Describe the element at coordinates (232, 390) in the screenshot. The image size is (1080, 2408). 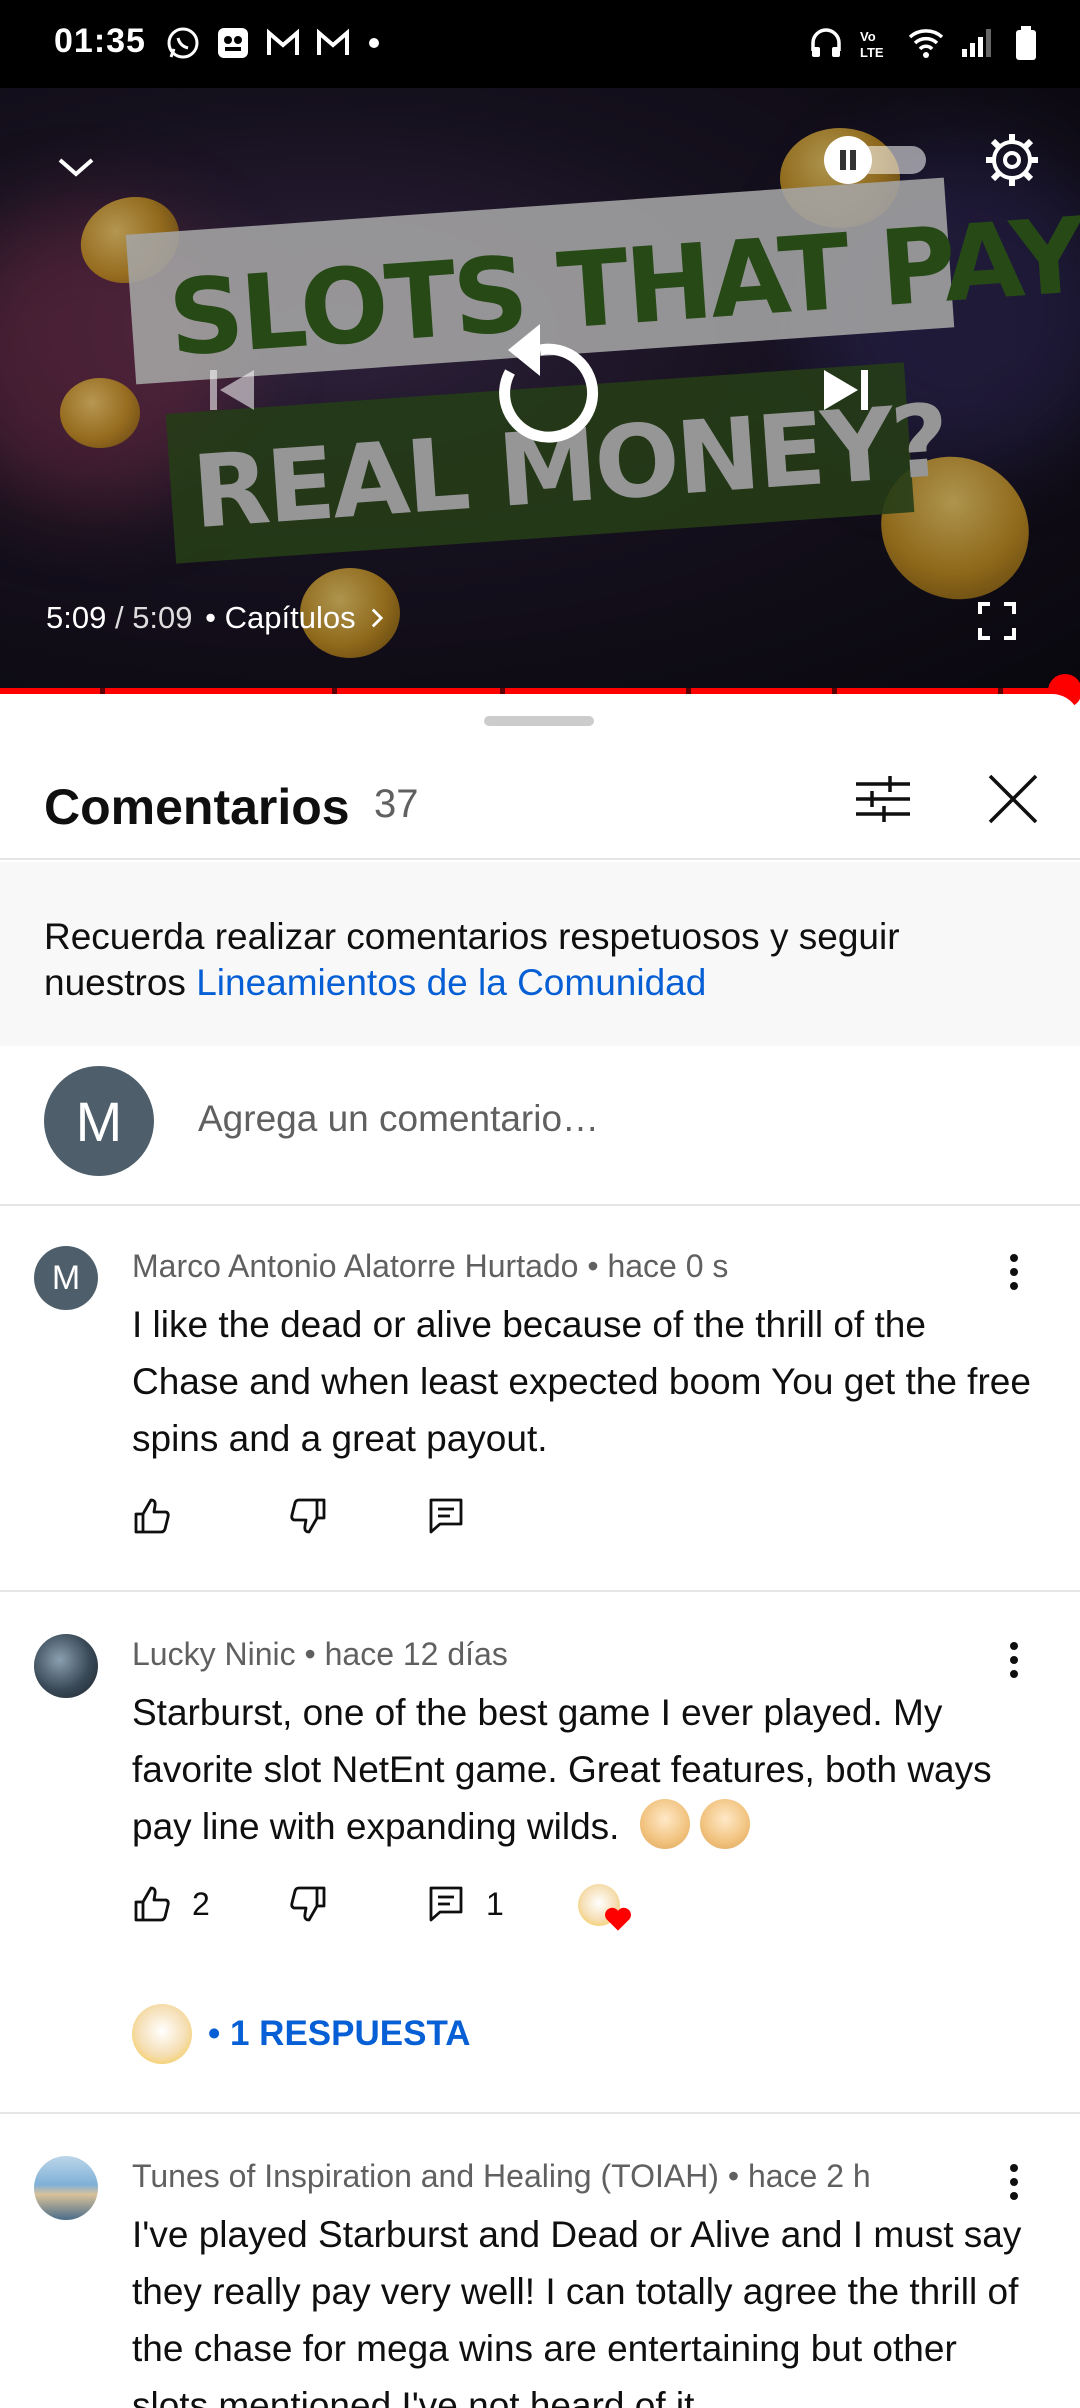
I see `previous-icon` at that location.